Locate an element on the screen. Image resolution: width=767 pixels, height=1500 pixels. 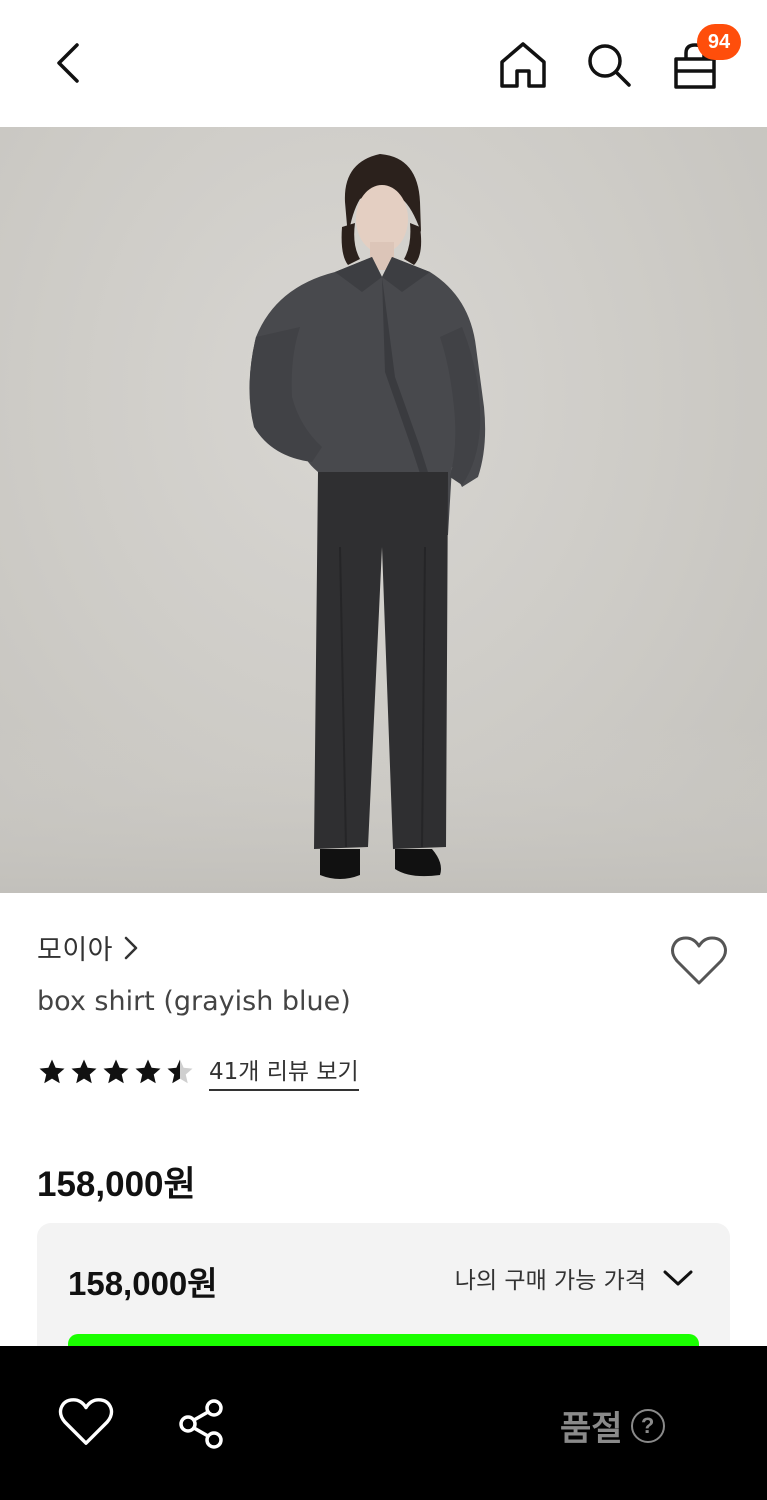
sold-out-status: 품절 ? is located at coordinates (612, 1425).